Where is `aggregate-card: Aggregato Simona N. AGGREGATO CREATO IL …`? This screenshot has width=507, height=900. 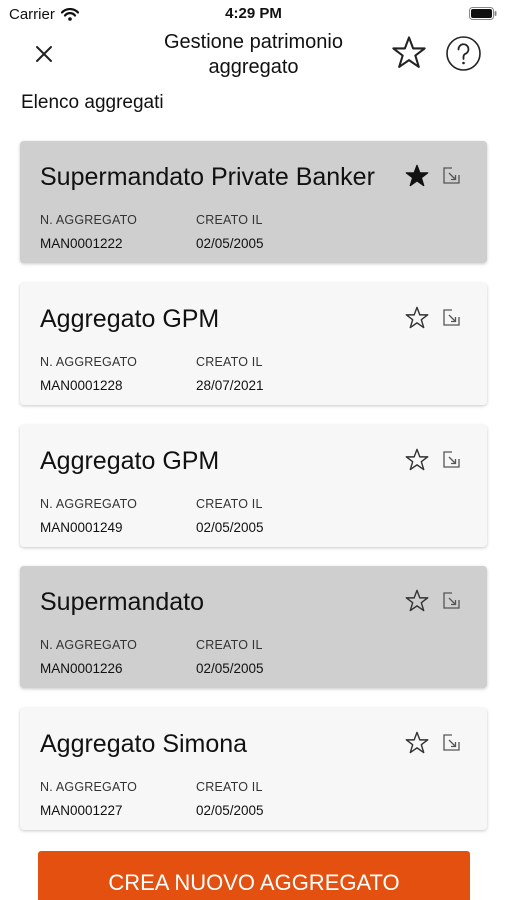 aggregate-card: Aggregato Simona N. AGGREGATO CREATO IL … is located at coordinates (253, 769).